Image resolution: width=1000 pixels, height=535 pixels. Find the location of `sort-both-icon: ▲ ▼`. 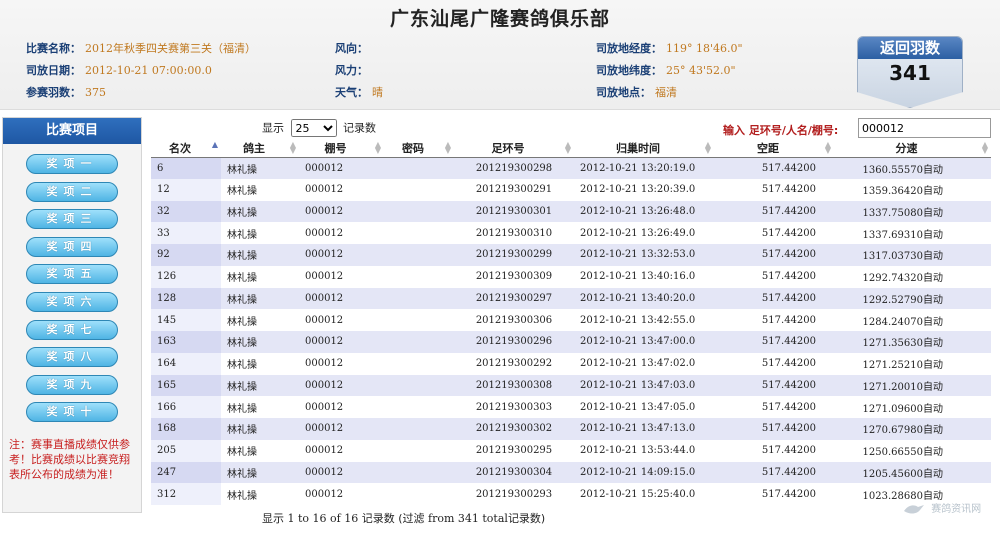

sort-both-icon: ▲ ▼ is located at coordinates (447, 147).